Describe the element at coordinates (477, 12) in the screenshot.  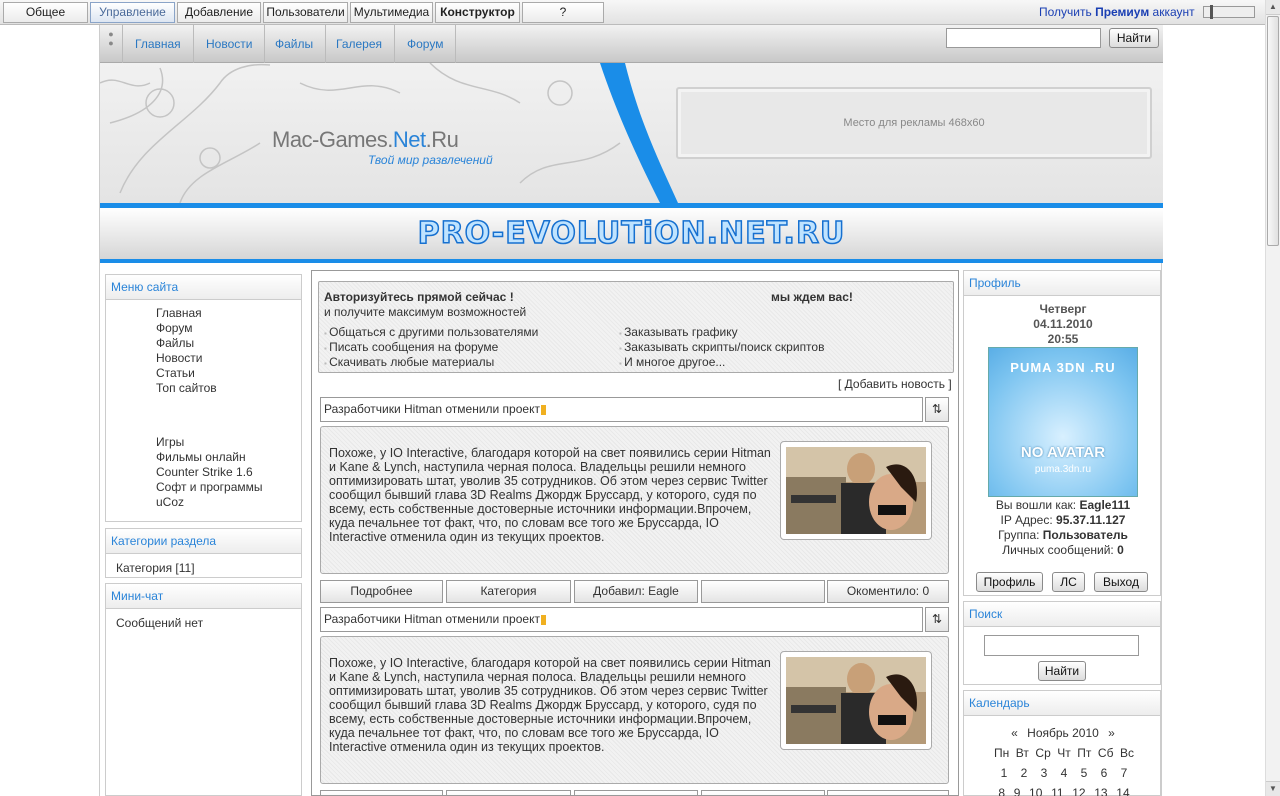
I see `tab-constructor: Конструктор` at that location.